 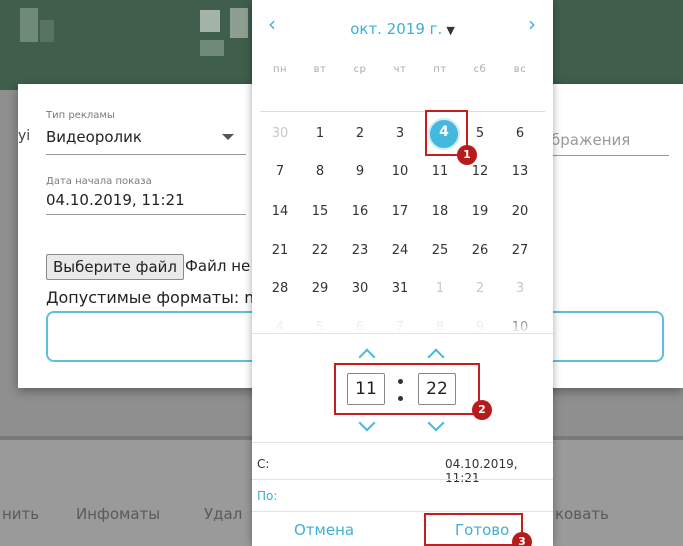 What do you see at coordinates (115, 200) in the screenshot?
I see `start-date-input: 04.10.2019, 11:21` at bounding box center [115, 200].